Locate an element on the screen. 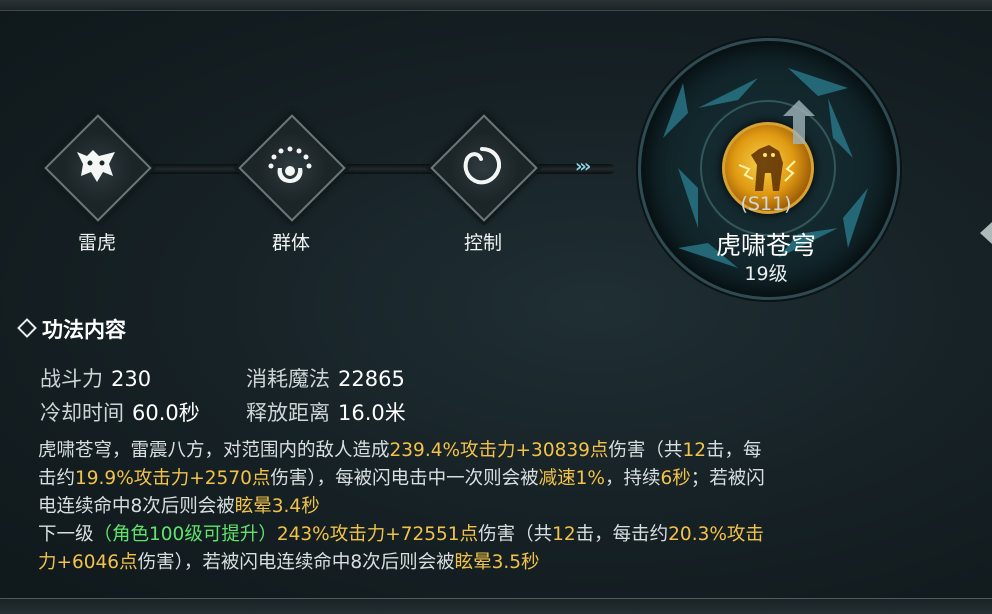  skill-code: (S11) is located at coordinates (766, 204).